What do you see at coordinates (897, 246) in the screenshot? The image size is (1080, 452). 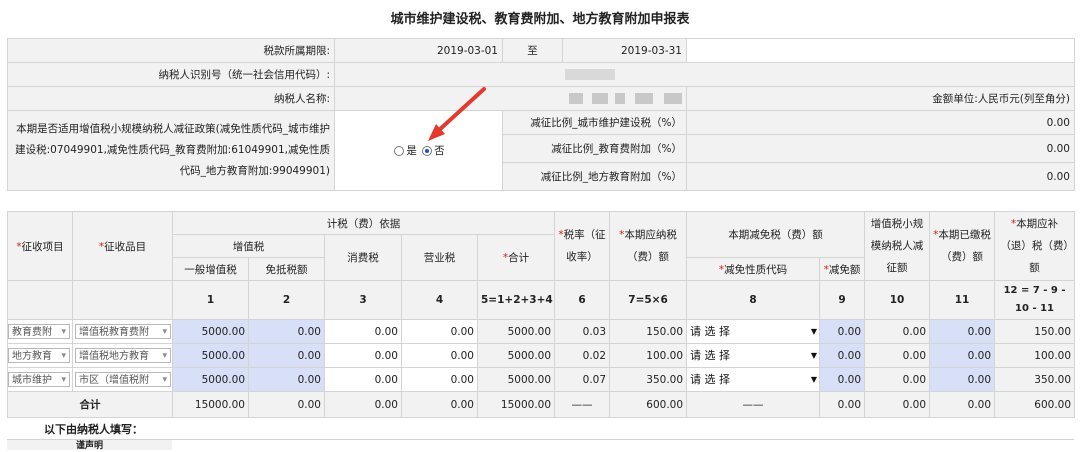 I see `header-small-scale: 增值税小规模纳税人减征额` at bounding box center [897, 246].